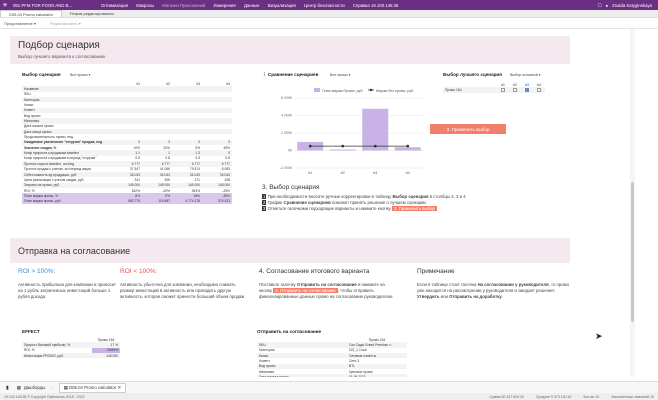  What do you see at coordinates (502, 296) in the screenshot?
I see `note-text-4: .` at bounding box center [502, 296].